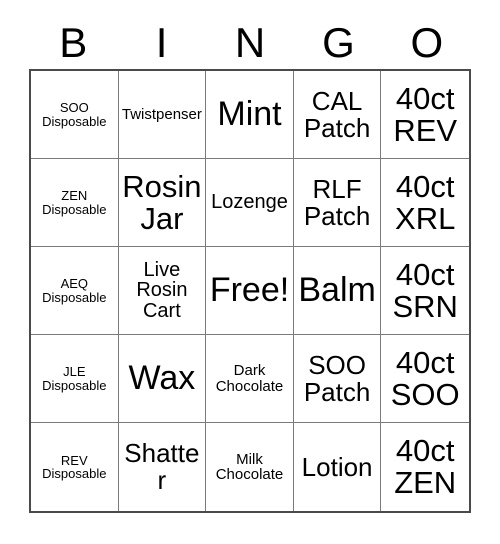  I want to click on bingo-cell: Dark Chocolate, so click(250, 379).